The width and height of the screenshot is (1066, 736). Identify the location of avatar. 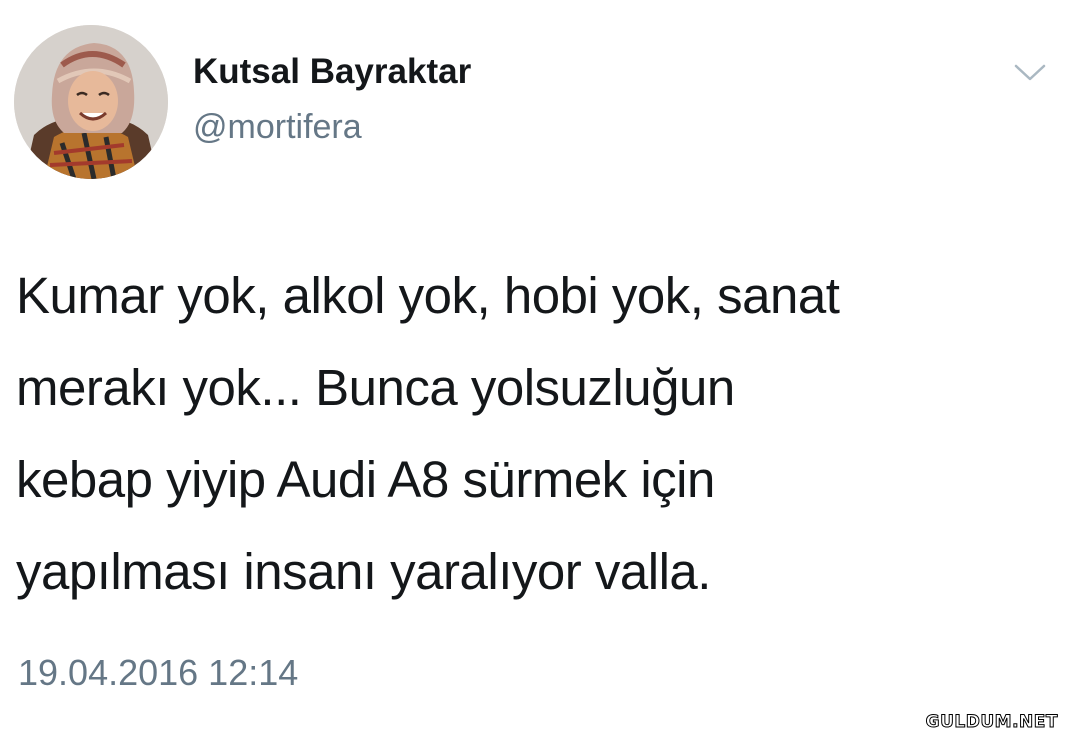
(91, 102).